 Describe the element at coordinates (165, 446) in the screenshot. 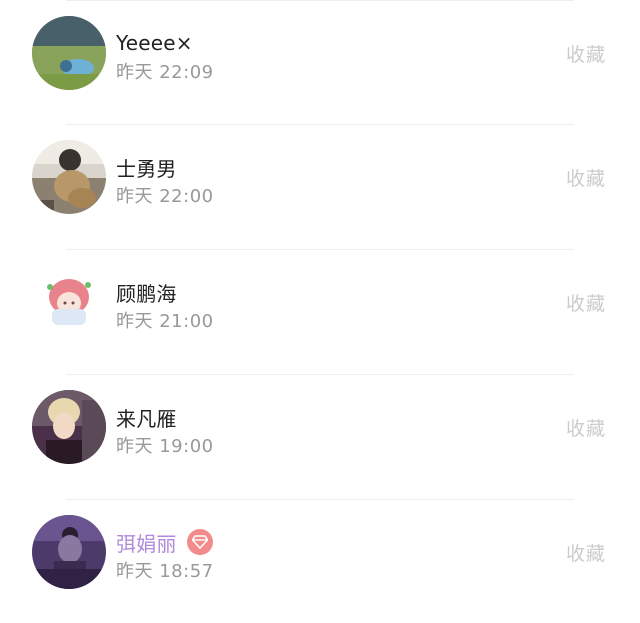

I see `visit-time: 昨天 19:00` at that location.